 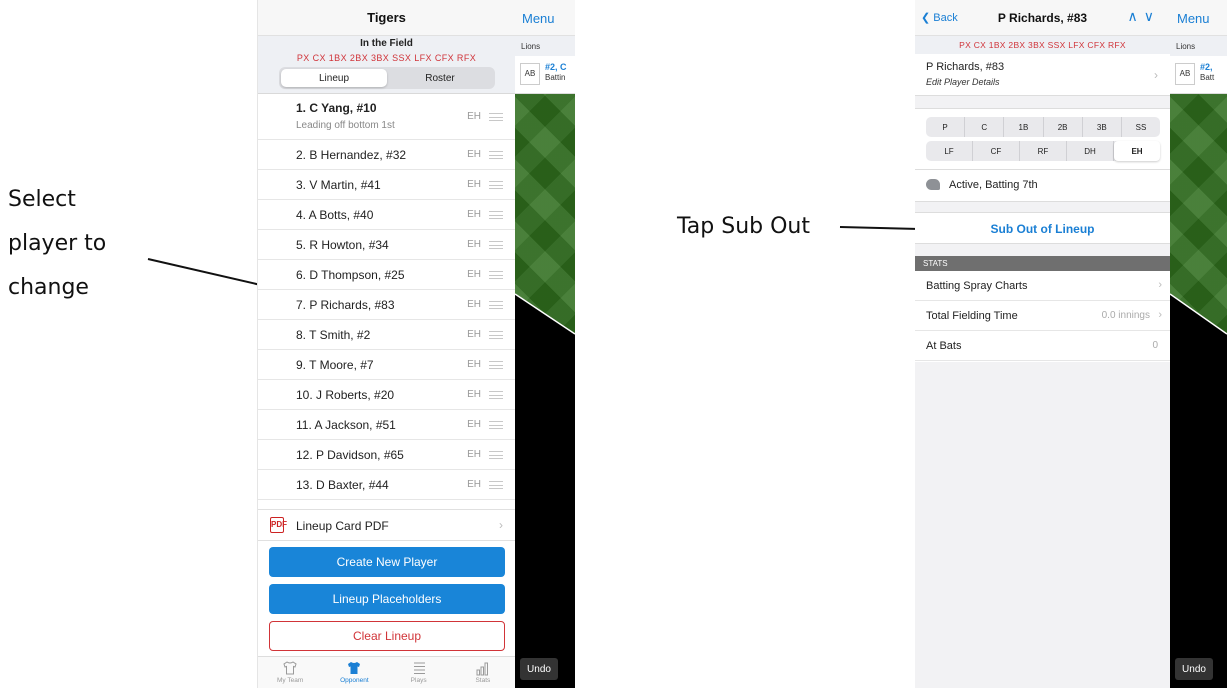 What do you see at coordinates (996, 151) in the screenshot?
I see `position-option: CF` at bounding box center [996, 151].